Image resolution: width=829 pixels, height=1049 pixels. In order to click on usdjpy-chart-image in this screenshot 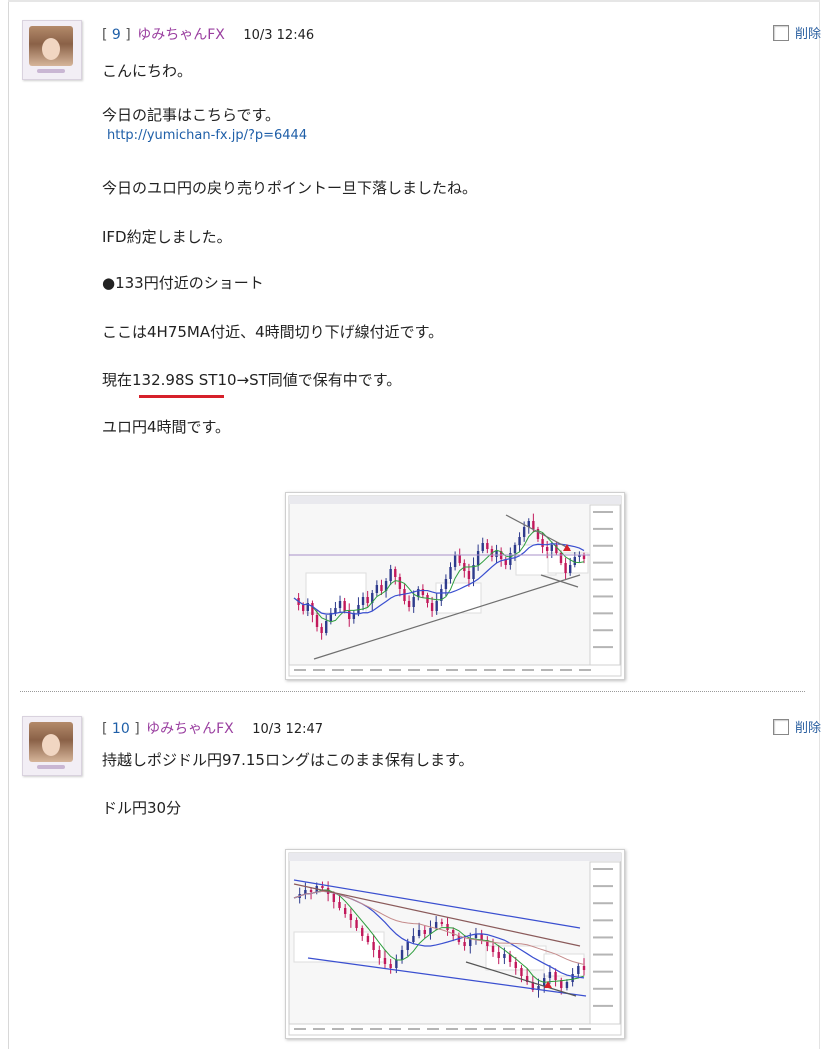, I will do `click(455, 944)`.